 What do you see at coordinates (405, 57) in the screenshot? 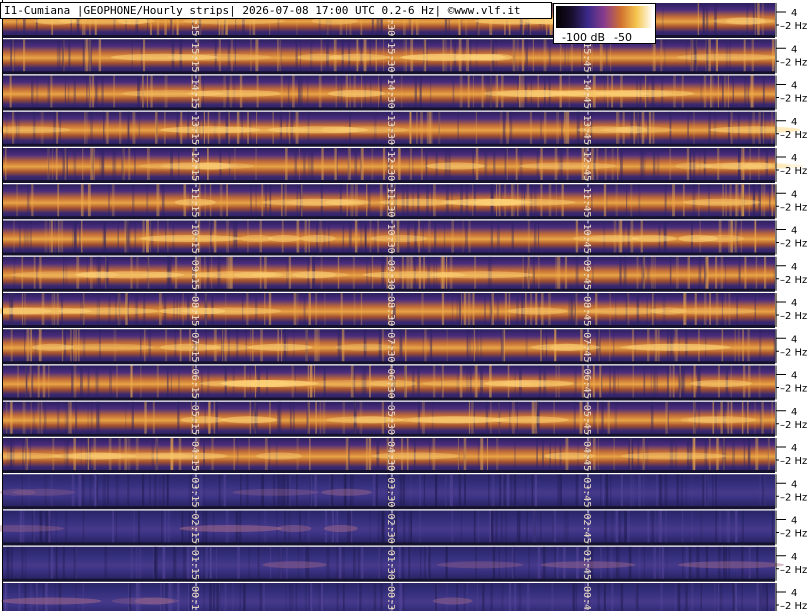
I see `strip-15: 15:15 15:30 15:45 4 –2 Hz` at bounding box center [405, 57].